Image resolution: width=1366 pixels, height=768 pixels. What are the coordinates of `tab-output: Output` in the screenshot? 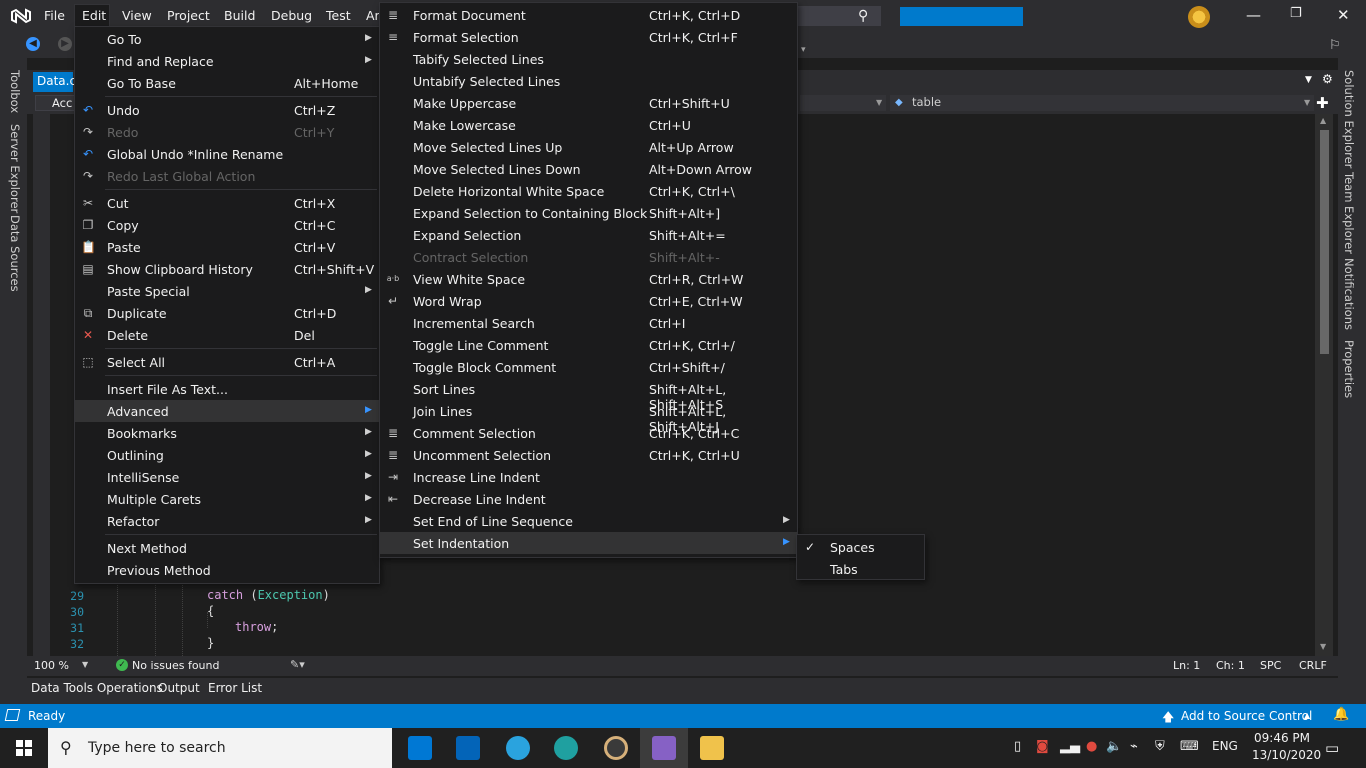 It's located at (179, 688).